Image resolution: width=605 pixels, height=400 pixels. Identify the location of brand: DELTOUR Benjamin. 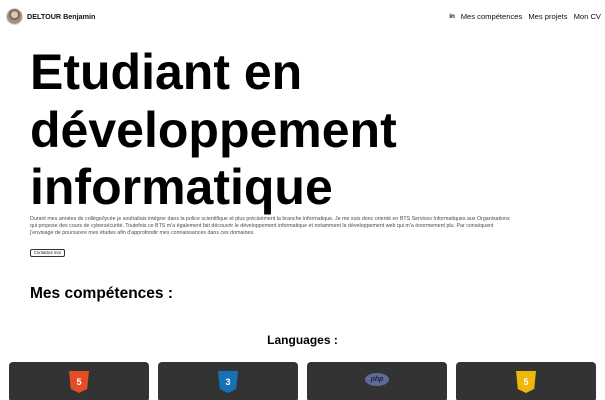
(51, 16).